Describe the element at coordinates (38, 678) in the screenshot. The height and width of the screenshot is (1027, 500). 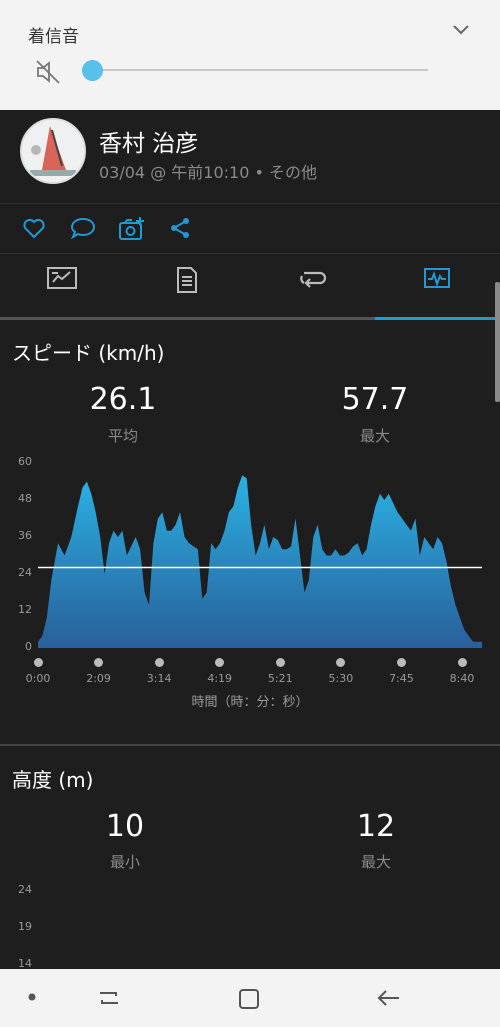
I see `speed-xtick-label: 0:00` at that location.